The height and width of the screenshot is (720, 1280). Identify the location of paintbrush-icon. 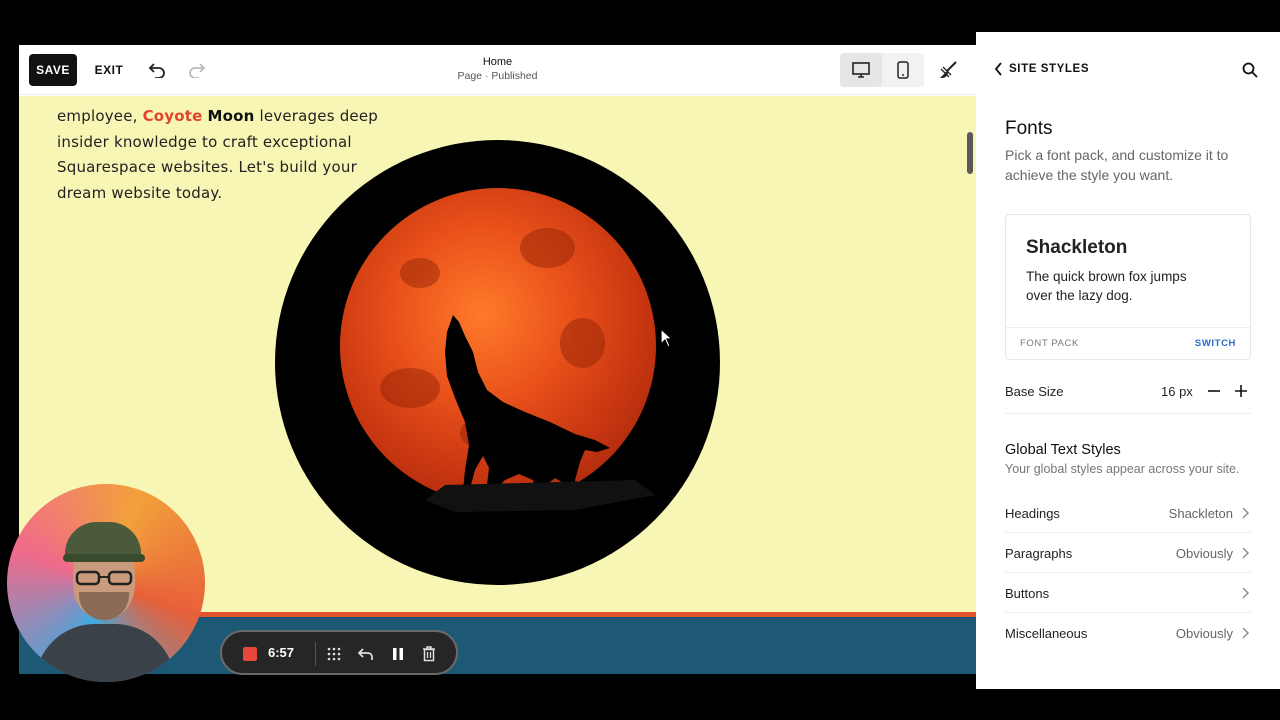
(948, 70).